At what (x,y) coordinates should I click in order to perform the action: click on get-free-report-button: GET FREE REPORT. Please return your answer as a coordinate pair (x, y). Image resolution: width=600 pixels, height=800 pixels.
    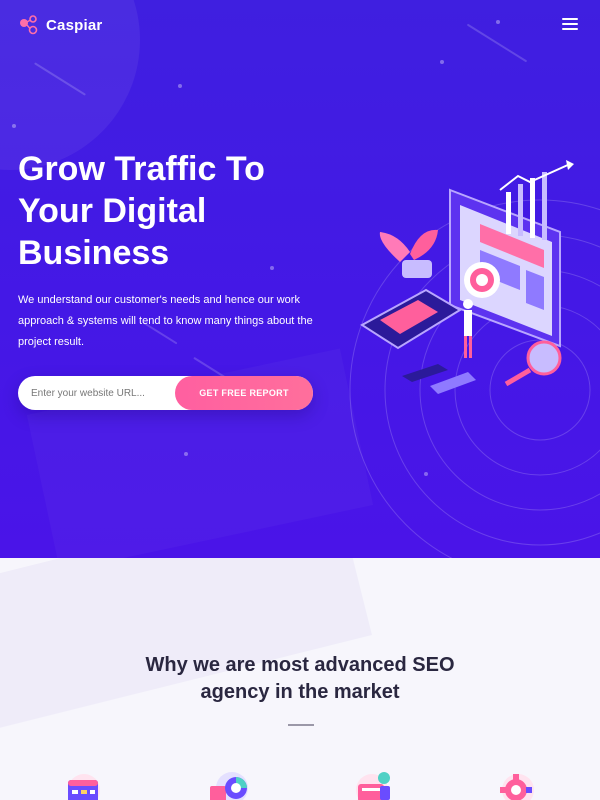
    Looking at the image, I should click on (244, 393).